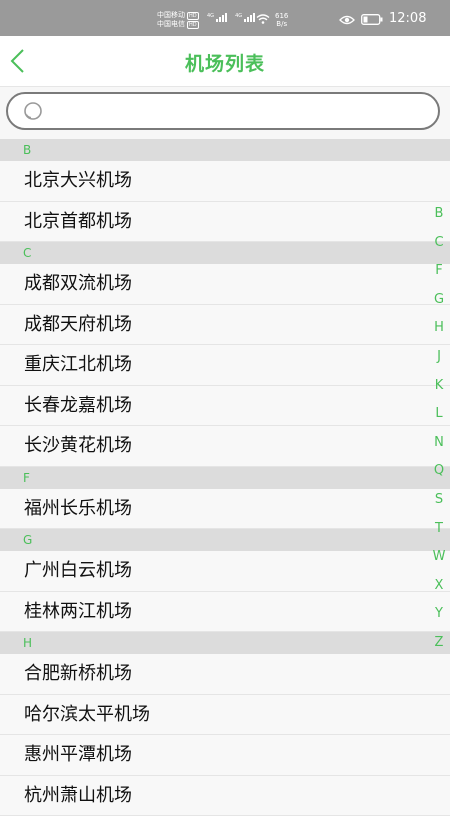  What do you see at coordinates (439, 304) in the screenshot?
I see `index-letter-g: G` at bounding box center [439, 304].